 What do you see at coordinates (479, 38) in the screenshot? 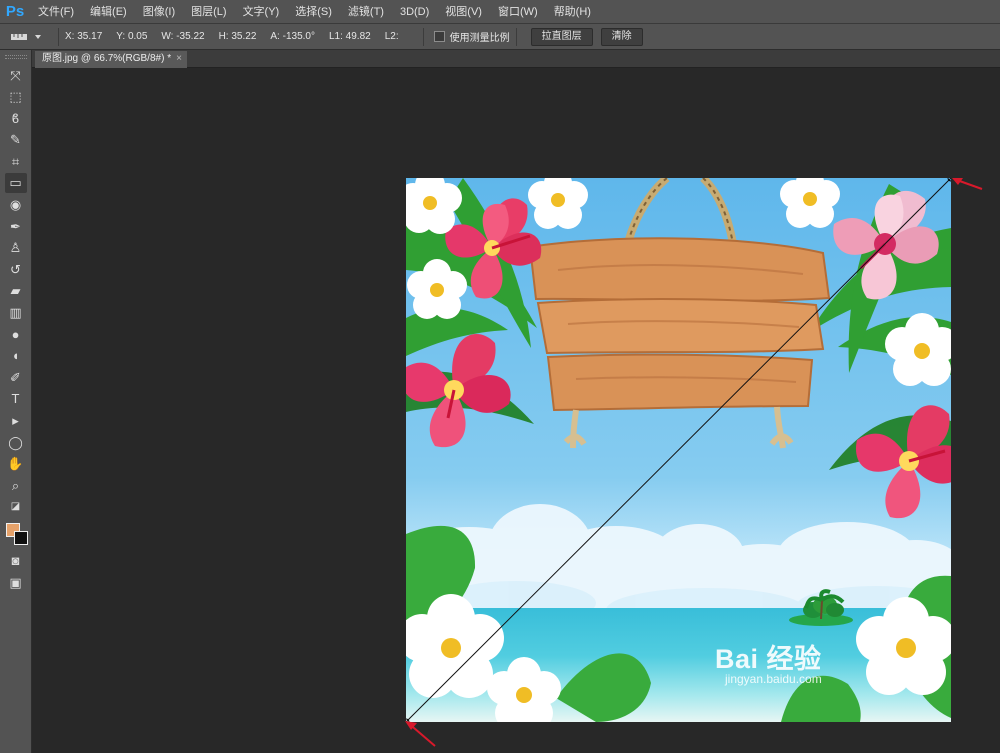
I see `measure-scale-label: 使用测量比例` at bounding box center [479, 38].